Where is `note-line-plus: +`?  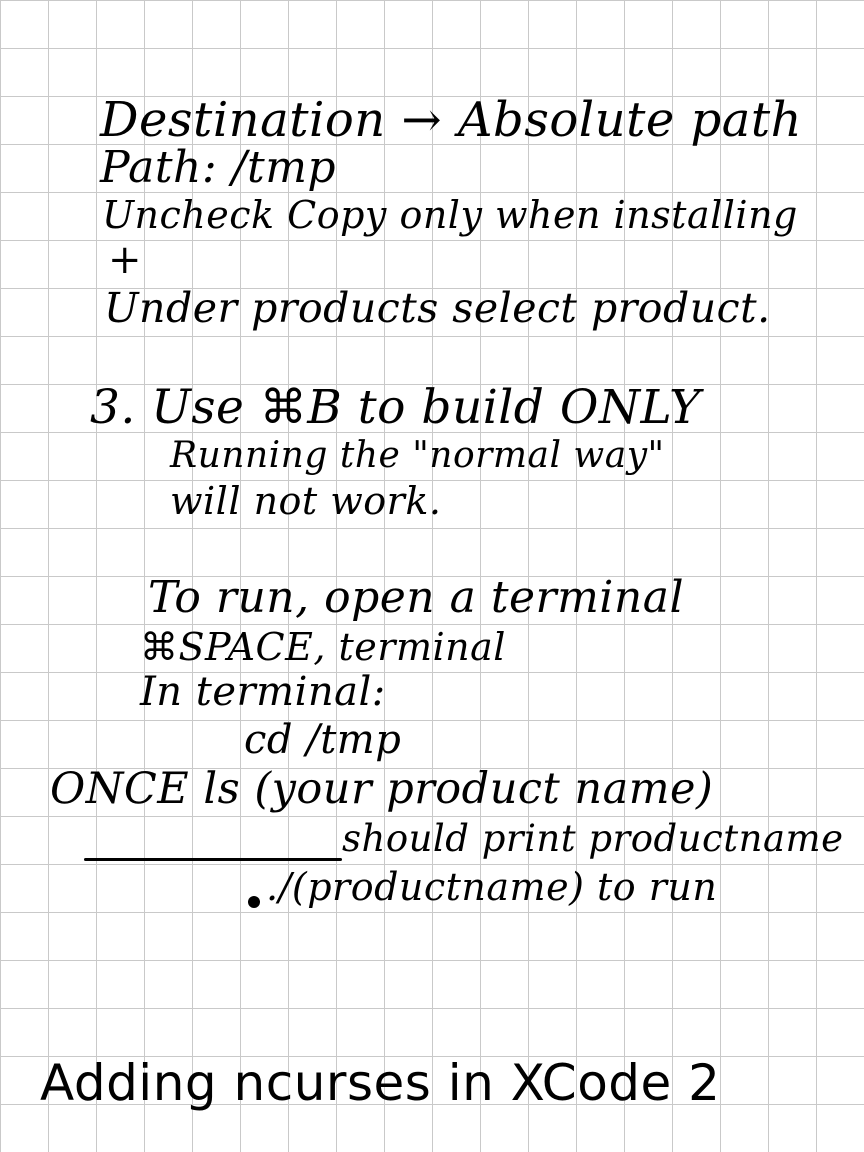
note-line-plus: + is located at coordinates (125, 260).